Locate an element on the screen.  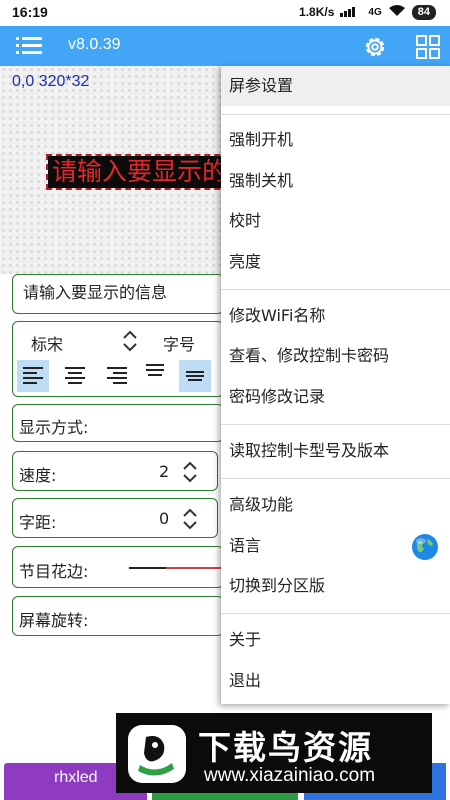
align-right-icon is located at coordinates (117, 376).